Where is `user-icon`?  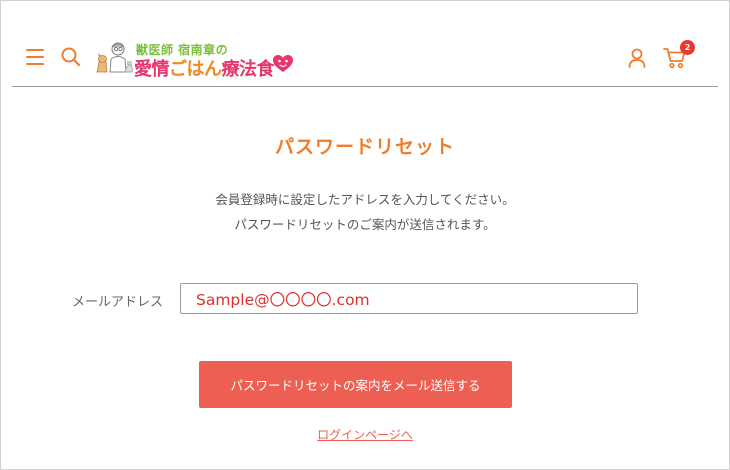 user-icon is located at coordinates (637, 58).